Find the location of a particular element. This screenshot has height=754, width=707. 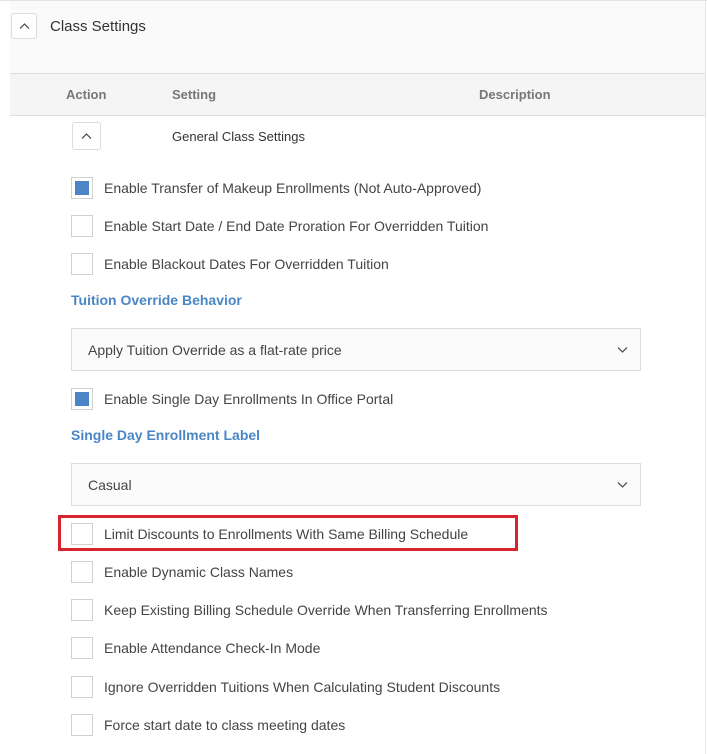

attendance-label: Enable Attendance Check-In Mode is located at coordinates (212, 648).